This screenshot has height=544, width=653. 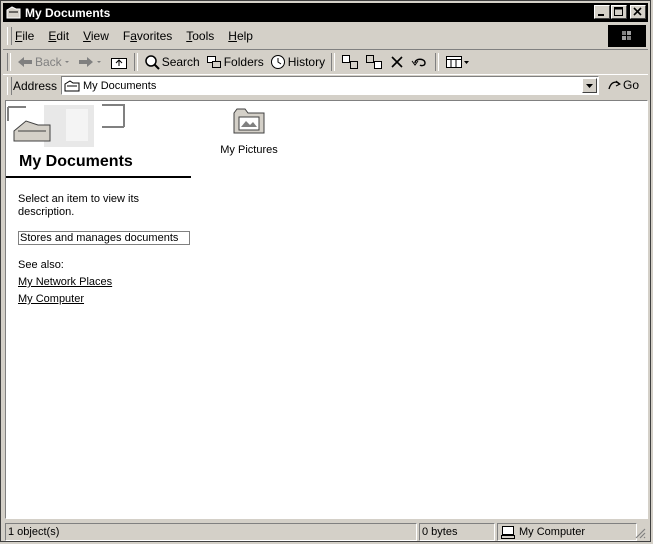 I want to click on menu-grip, so click(x=9, y=36).